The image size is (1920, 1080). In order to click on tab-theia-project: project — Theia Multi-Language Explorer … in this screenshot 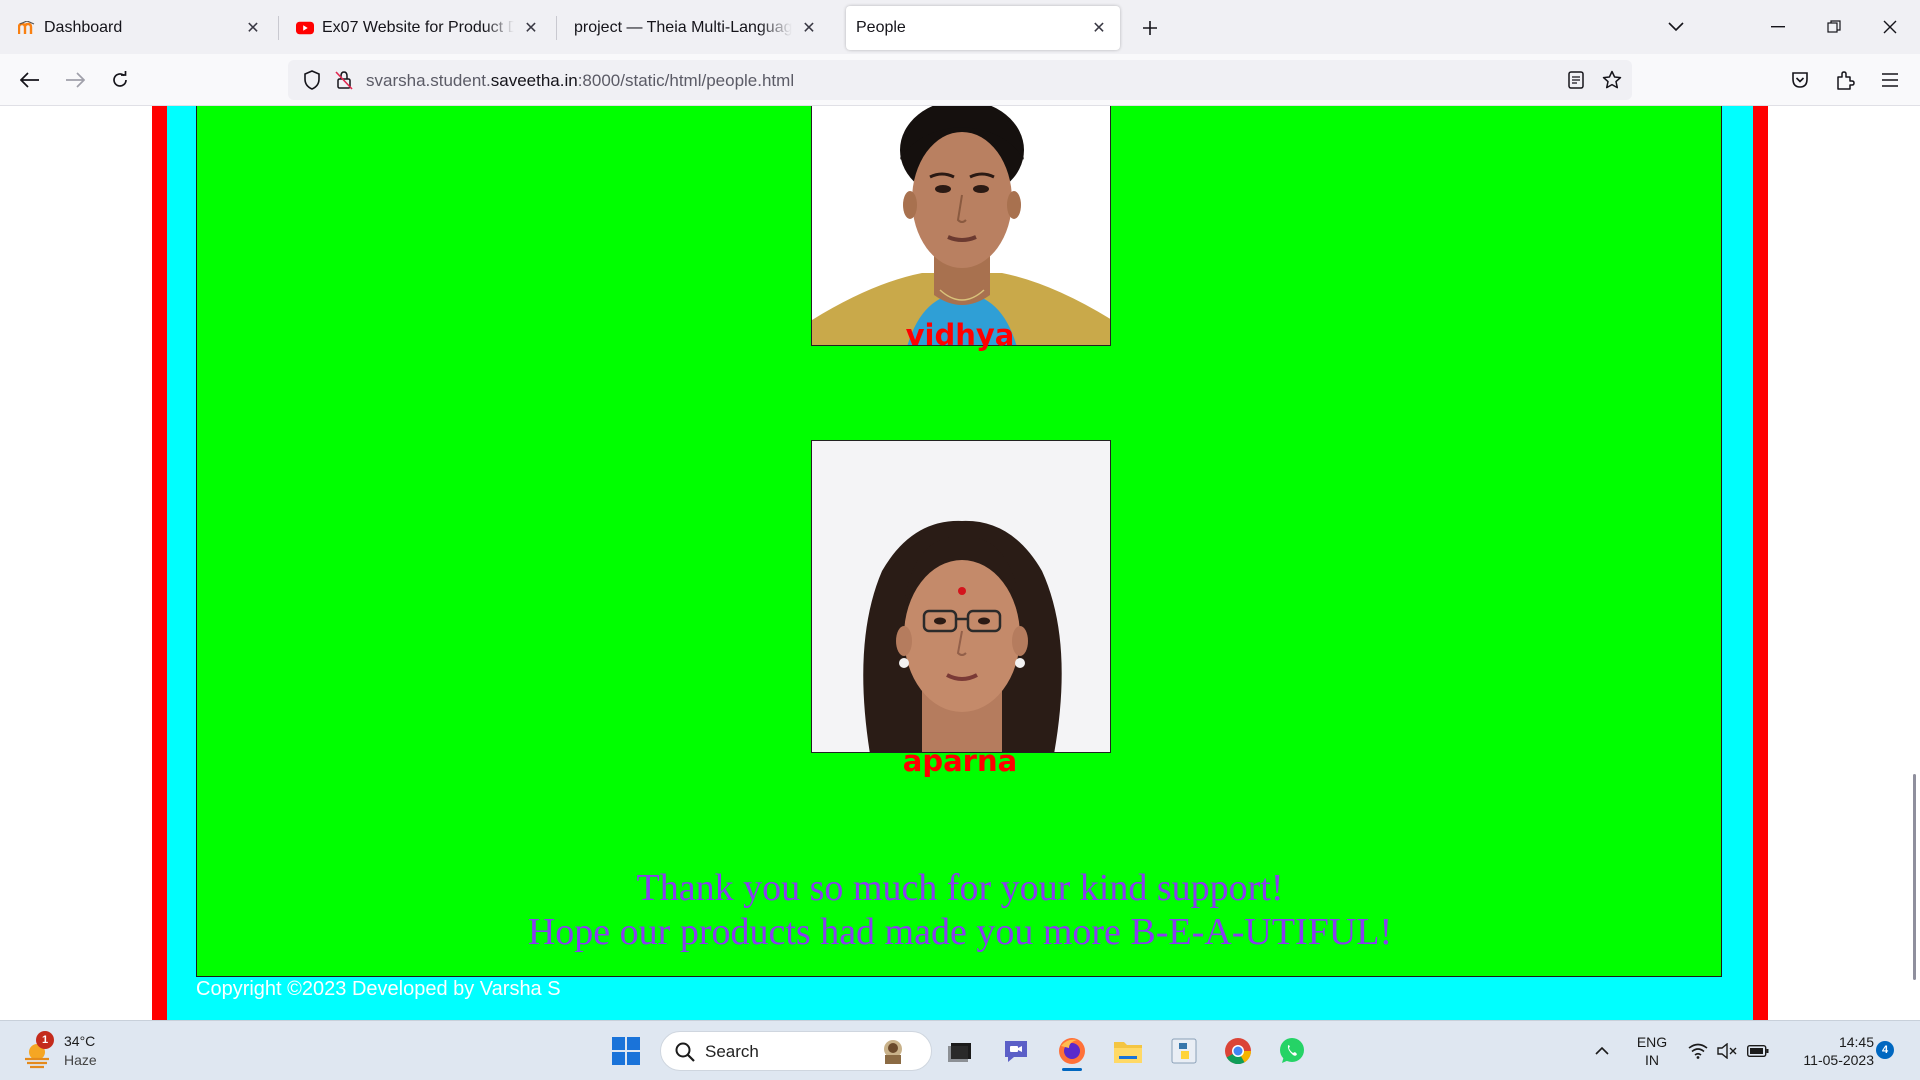, I will do `click(695, 28)`.